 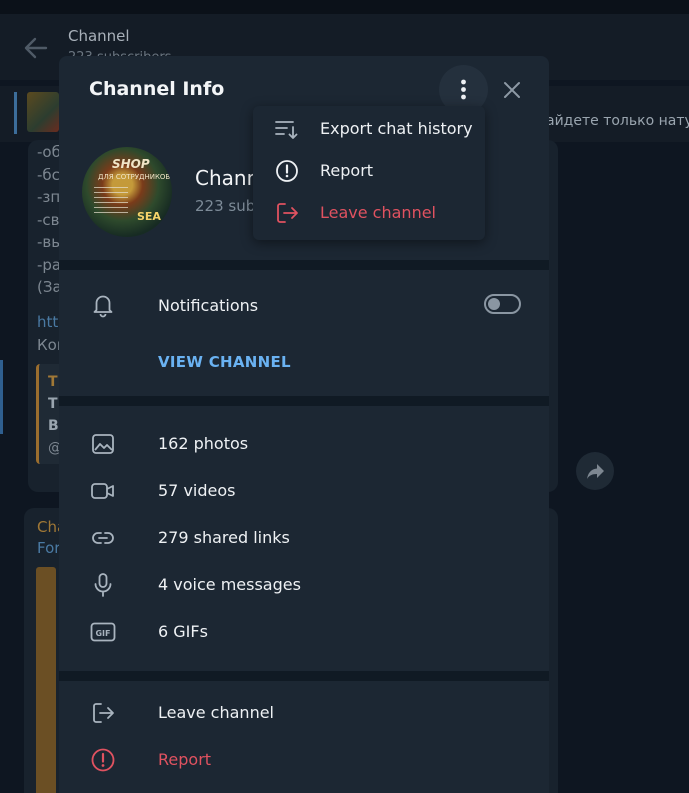 I want to click on photo-icon, so click(x=103, y=444).